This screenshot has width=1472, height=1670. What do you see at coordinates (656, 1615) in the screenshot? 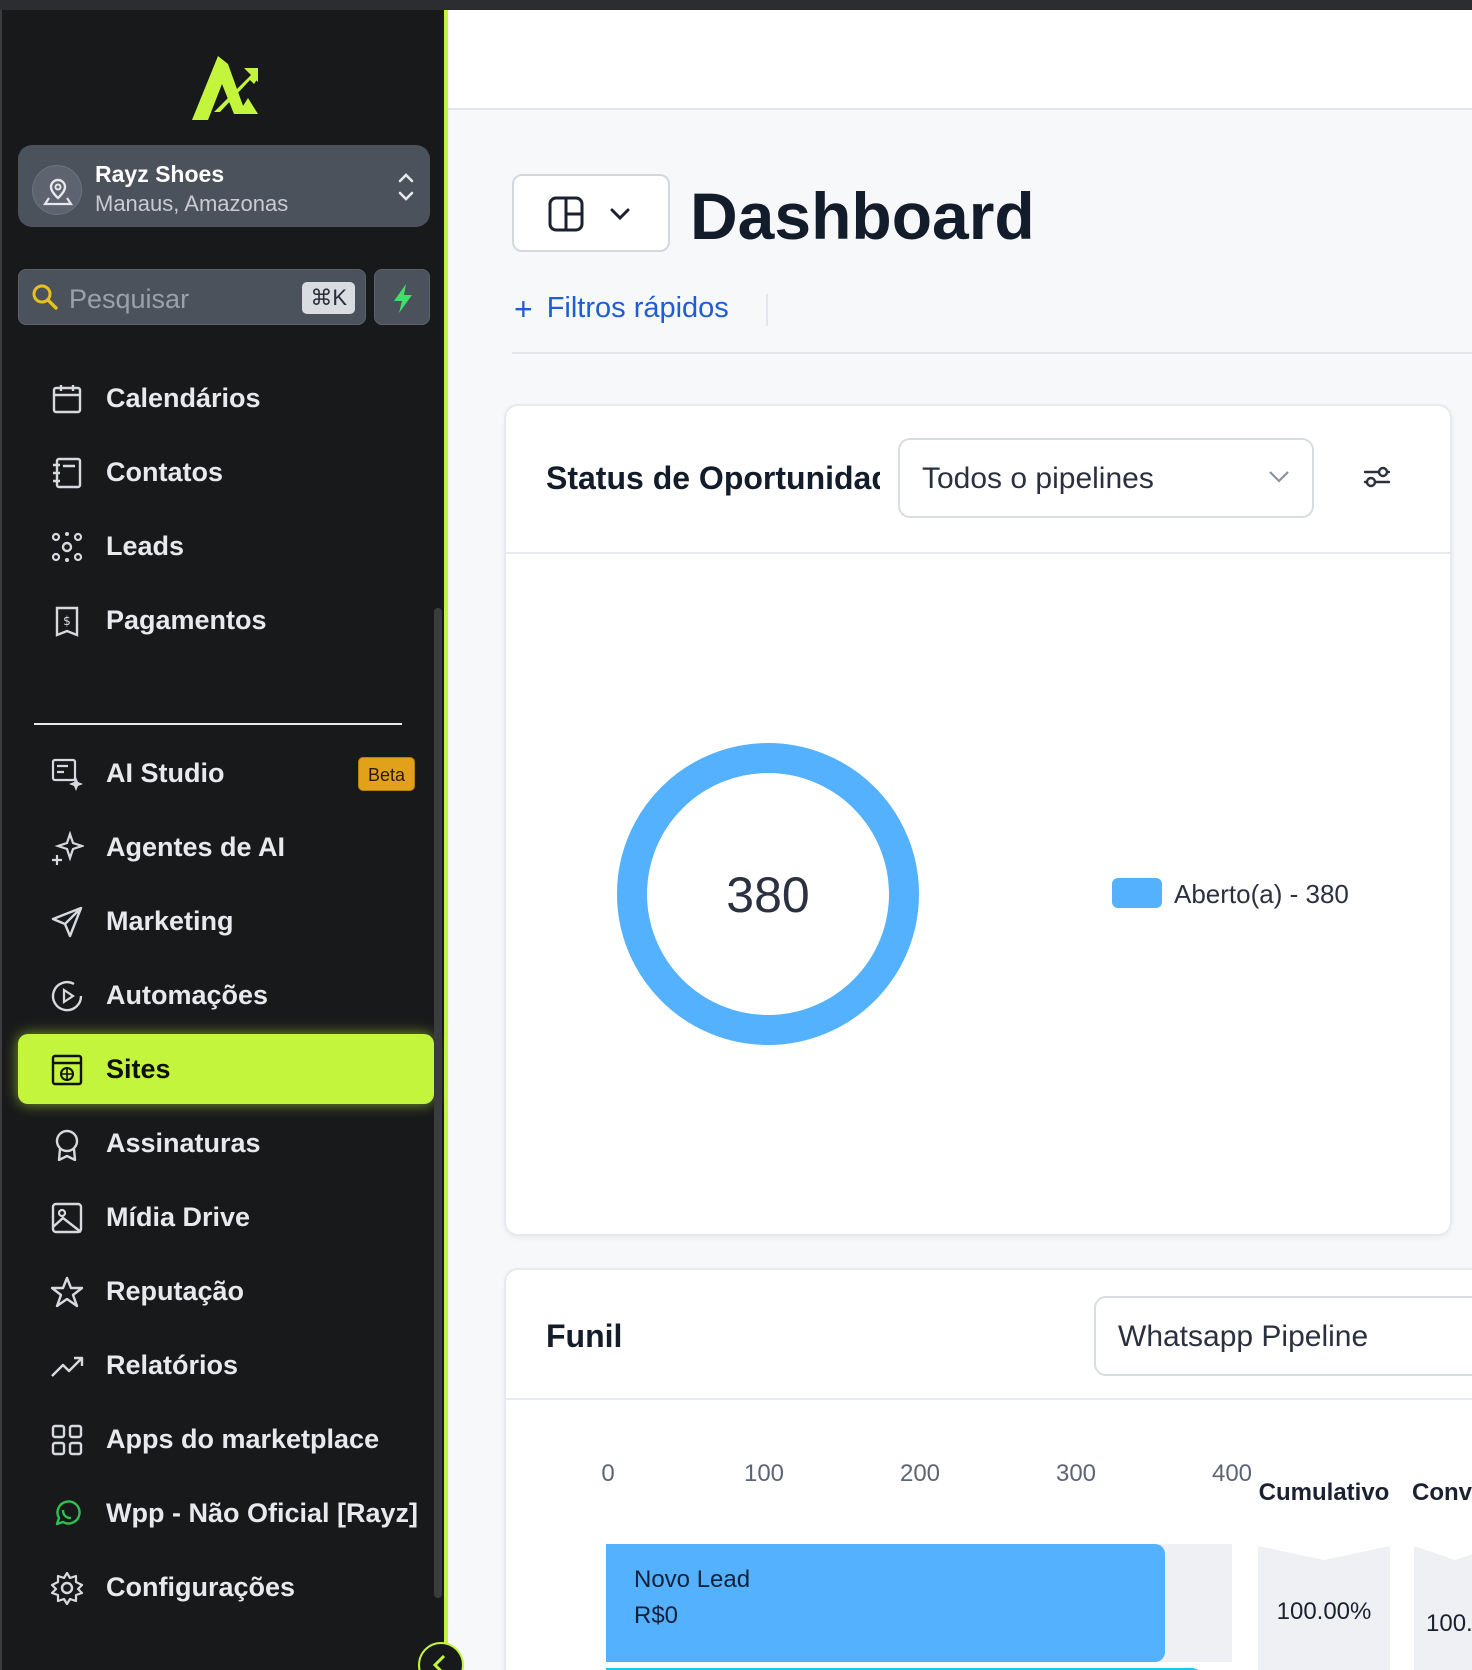
I see `funnel-stage-value: R$0` at bounding box center [656, 1615].